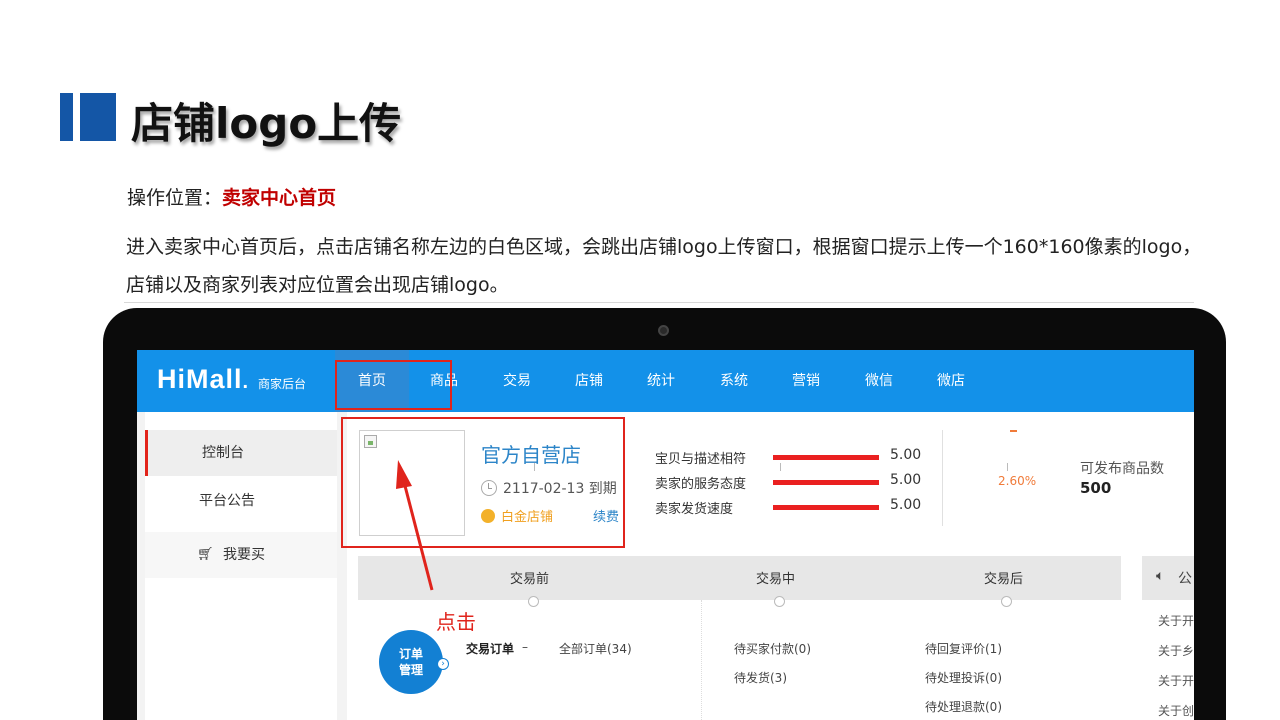 This screenshot has width=1280, height=720. I want to click on click-label: 点击, so click(456, 622).